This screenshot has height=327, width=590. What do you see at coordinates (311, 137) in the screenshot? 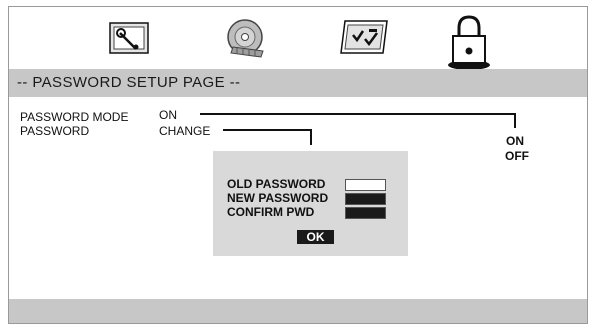
I see `change-connector-drop` at bounding box center [311, 137].